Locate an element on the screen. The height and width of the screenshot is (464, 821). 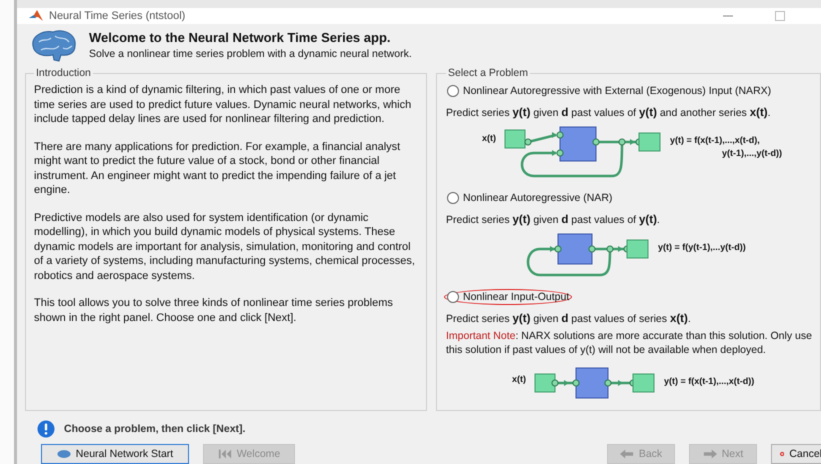
maximize-icon is located at coordinates (780, 15).